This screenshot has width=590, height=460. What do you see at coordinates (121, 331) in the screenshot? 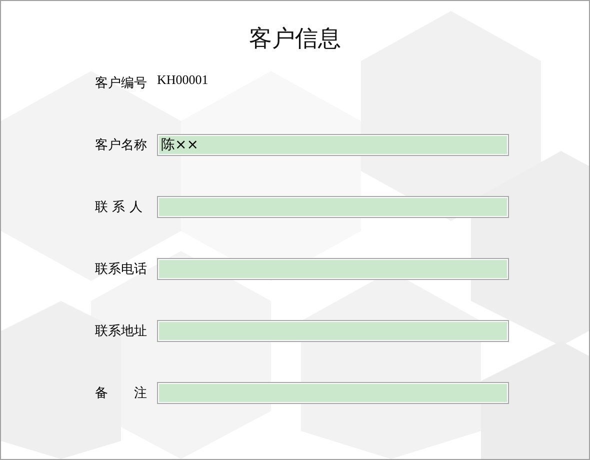
I see `field-label: 联系地址` at bounding box center [121, 331].